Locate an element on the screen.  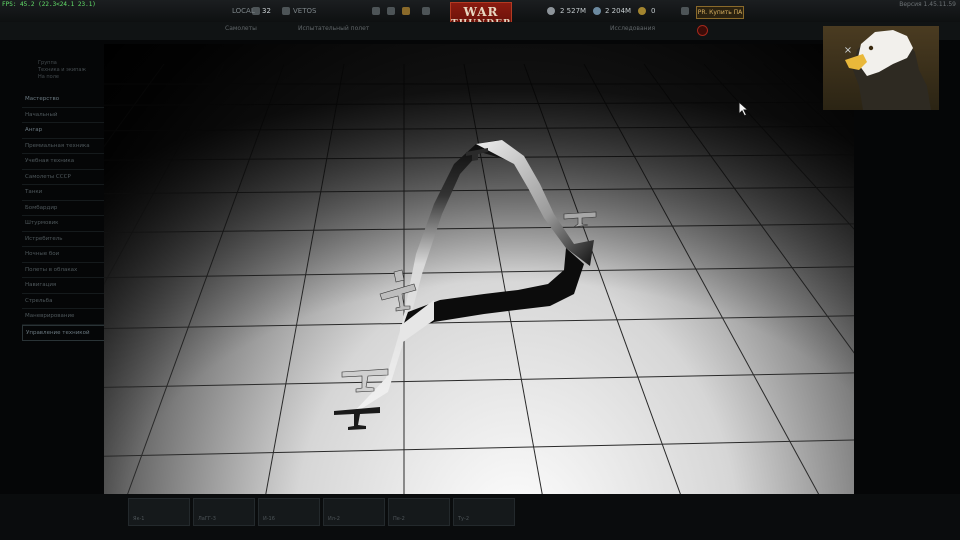
rank-label: VETOS is located at coordinates (305, 11).